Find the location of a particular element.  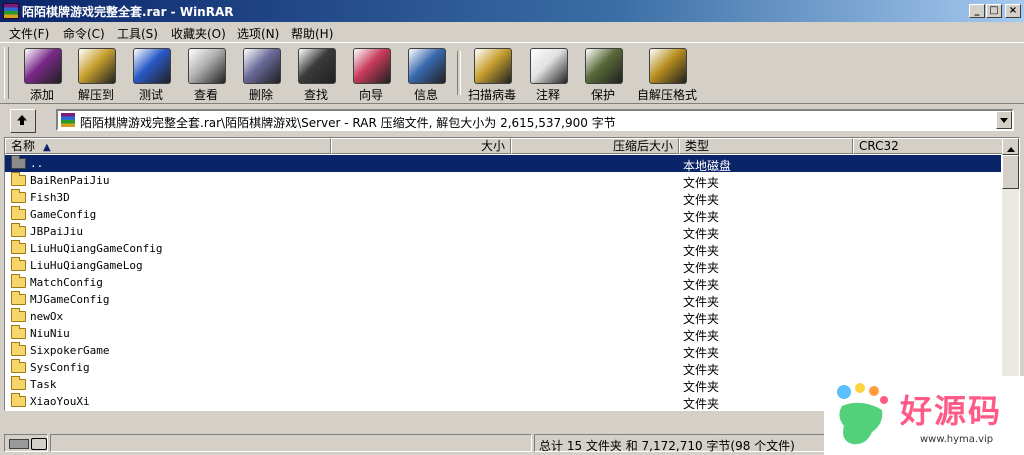

sfx-icon is located at coordinates (668, 66).